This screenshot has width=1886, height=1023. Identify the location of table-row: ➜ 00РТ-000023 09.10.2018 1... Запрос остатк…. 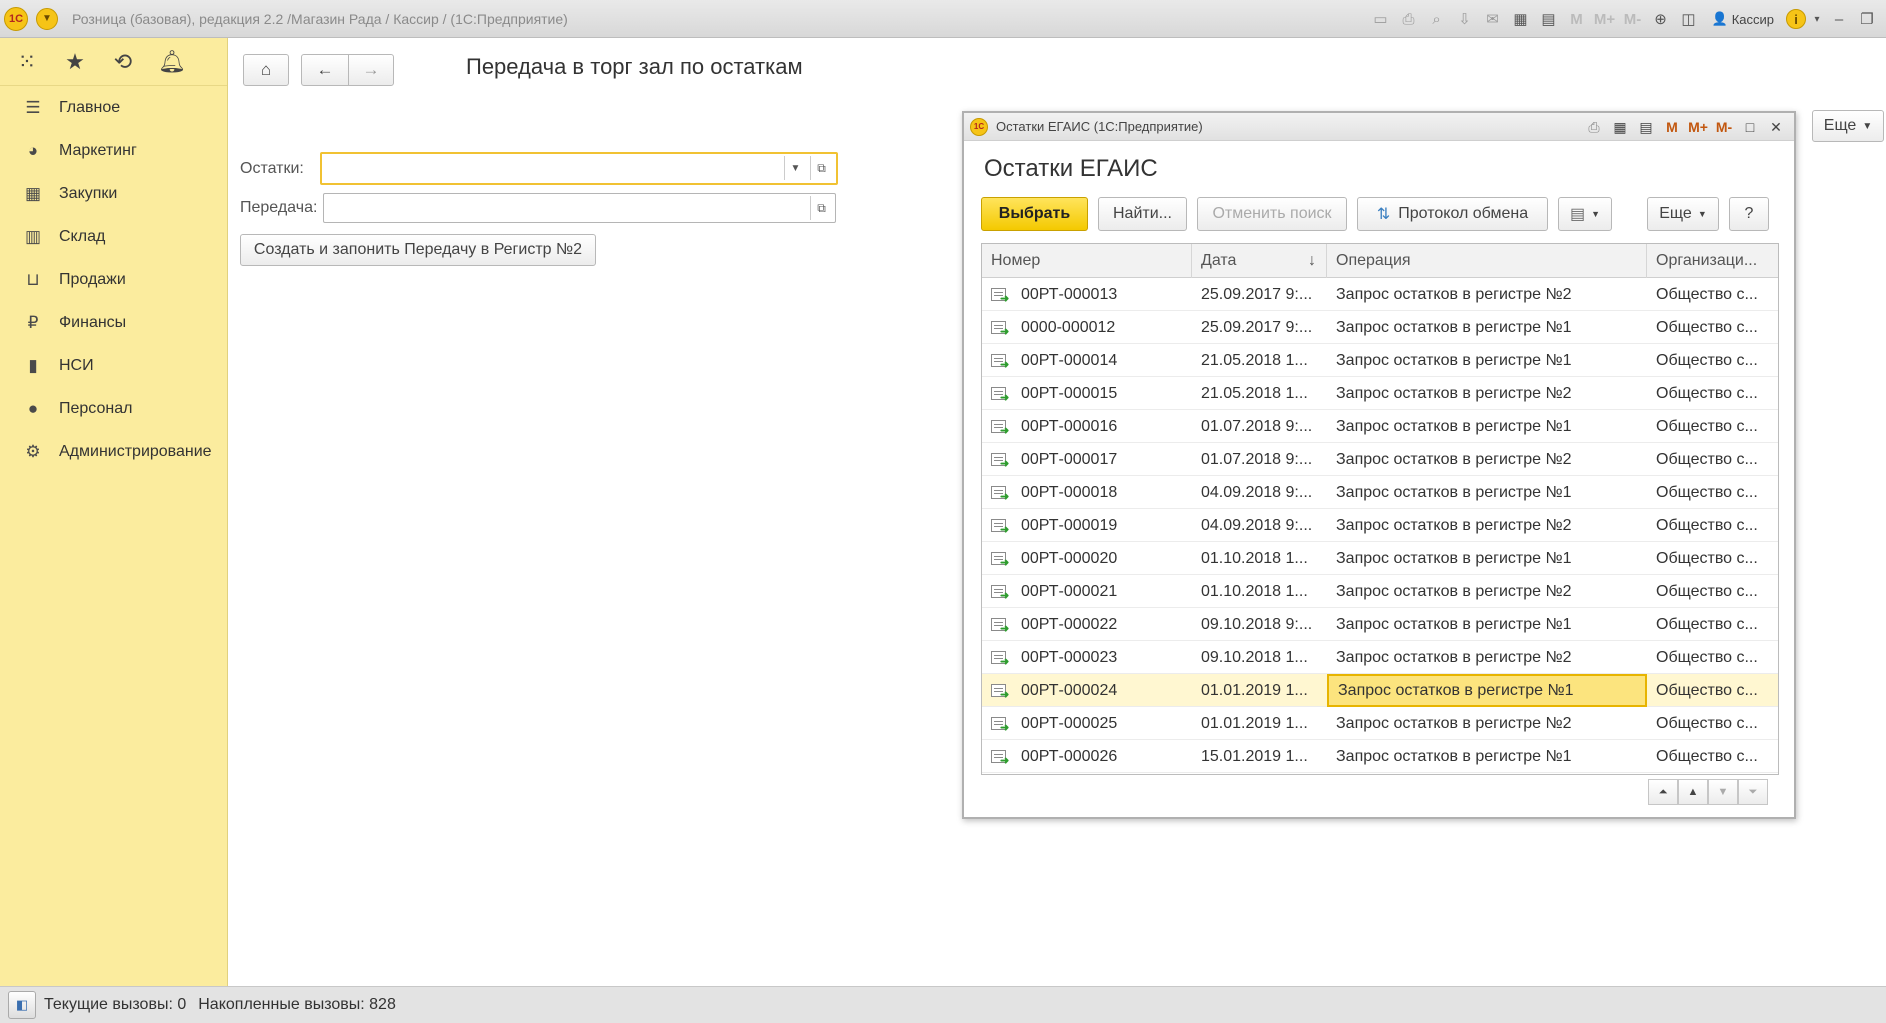
(1380, 657).